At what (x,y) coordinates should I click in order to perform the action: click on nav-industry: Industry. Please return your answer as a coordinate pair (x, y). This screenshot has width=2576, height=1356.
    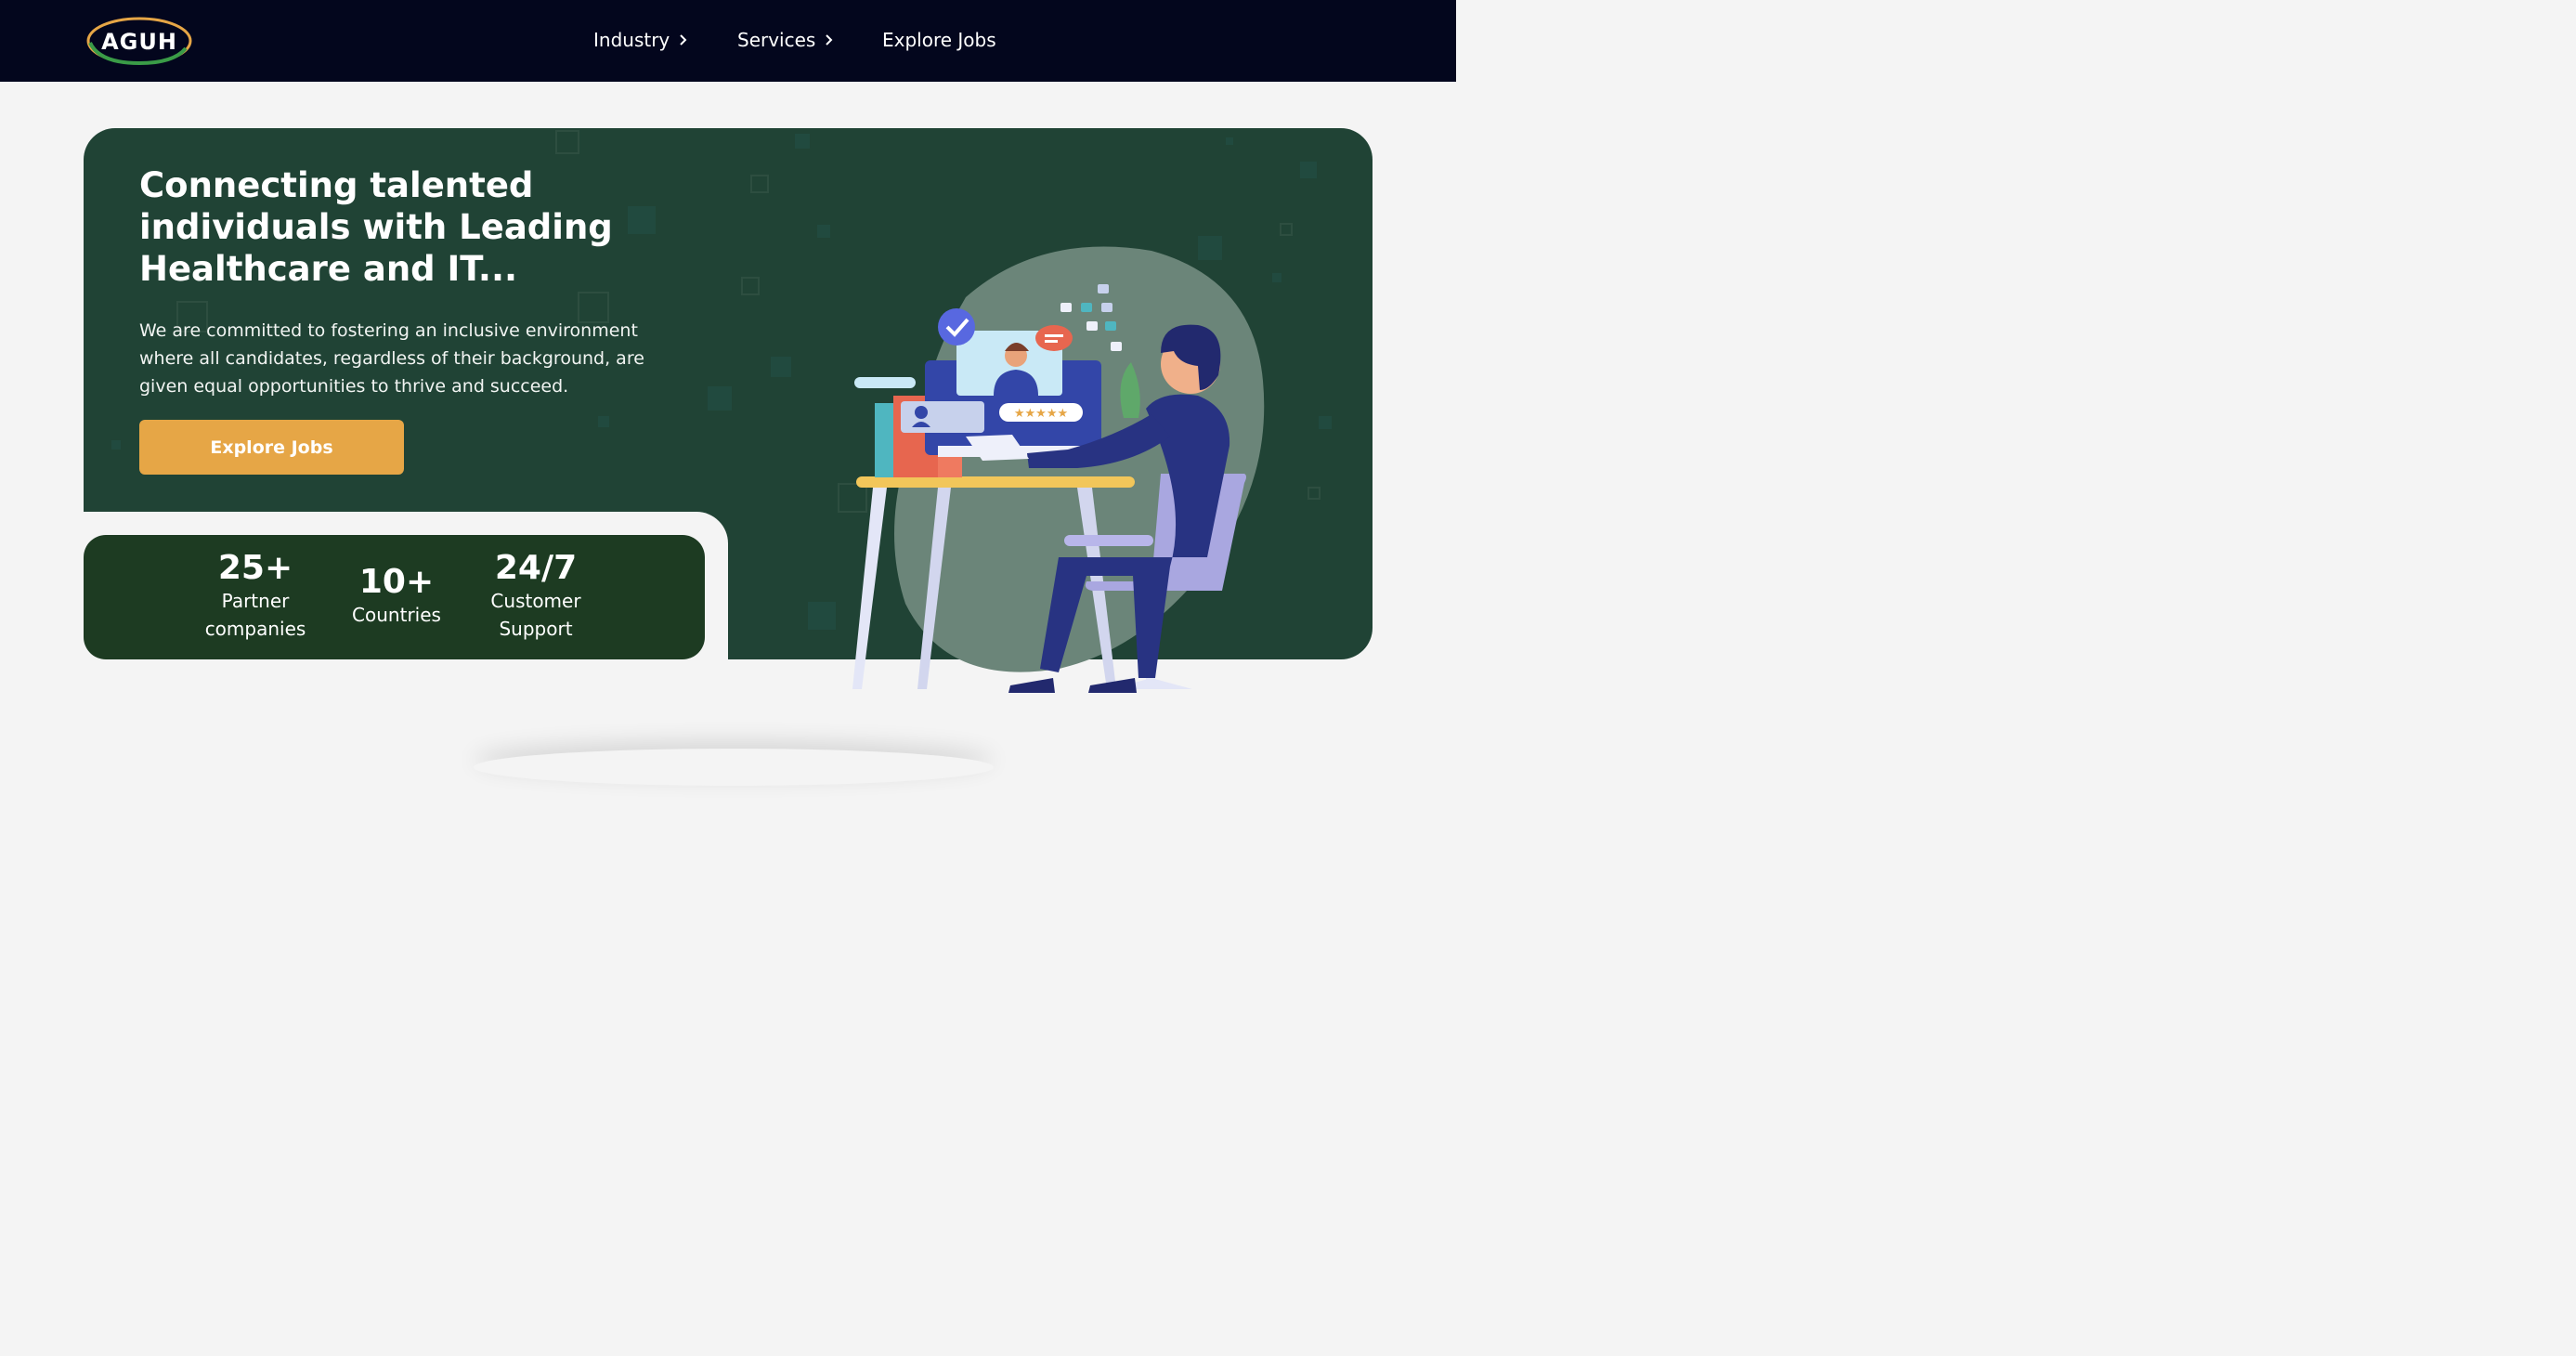
    Looking at the image, I should click on (640, 40).